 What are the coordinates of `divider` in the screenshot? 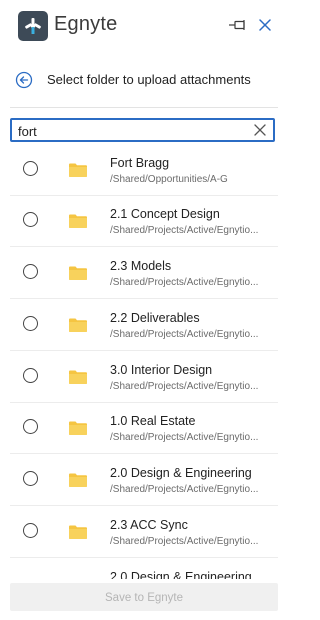 It's located at (144, 107).